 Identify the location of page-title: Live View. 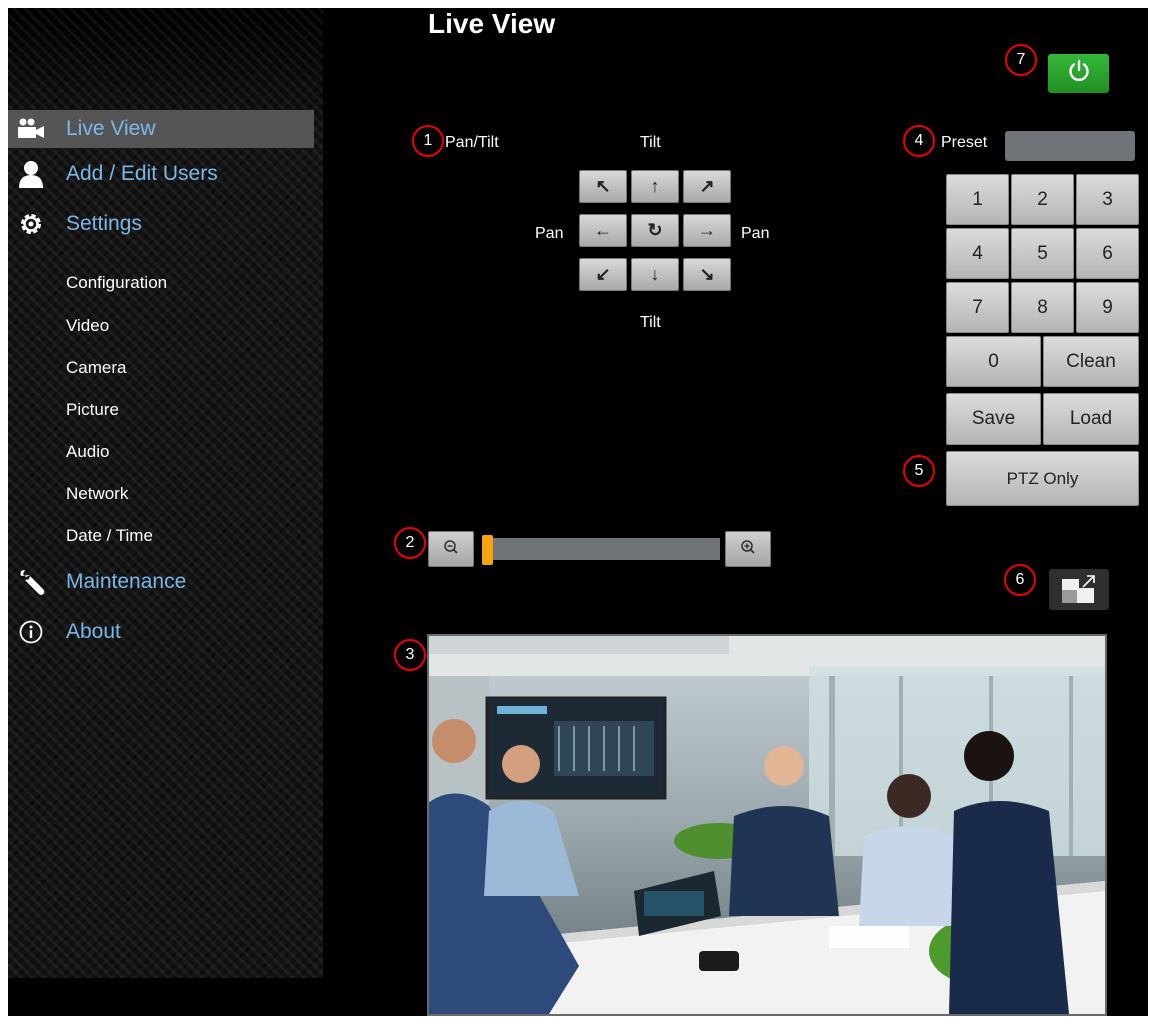
(492, 23).